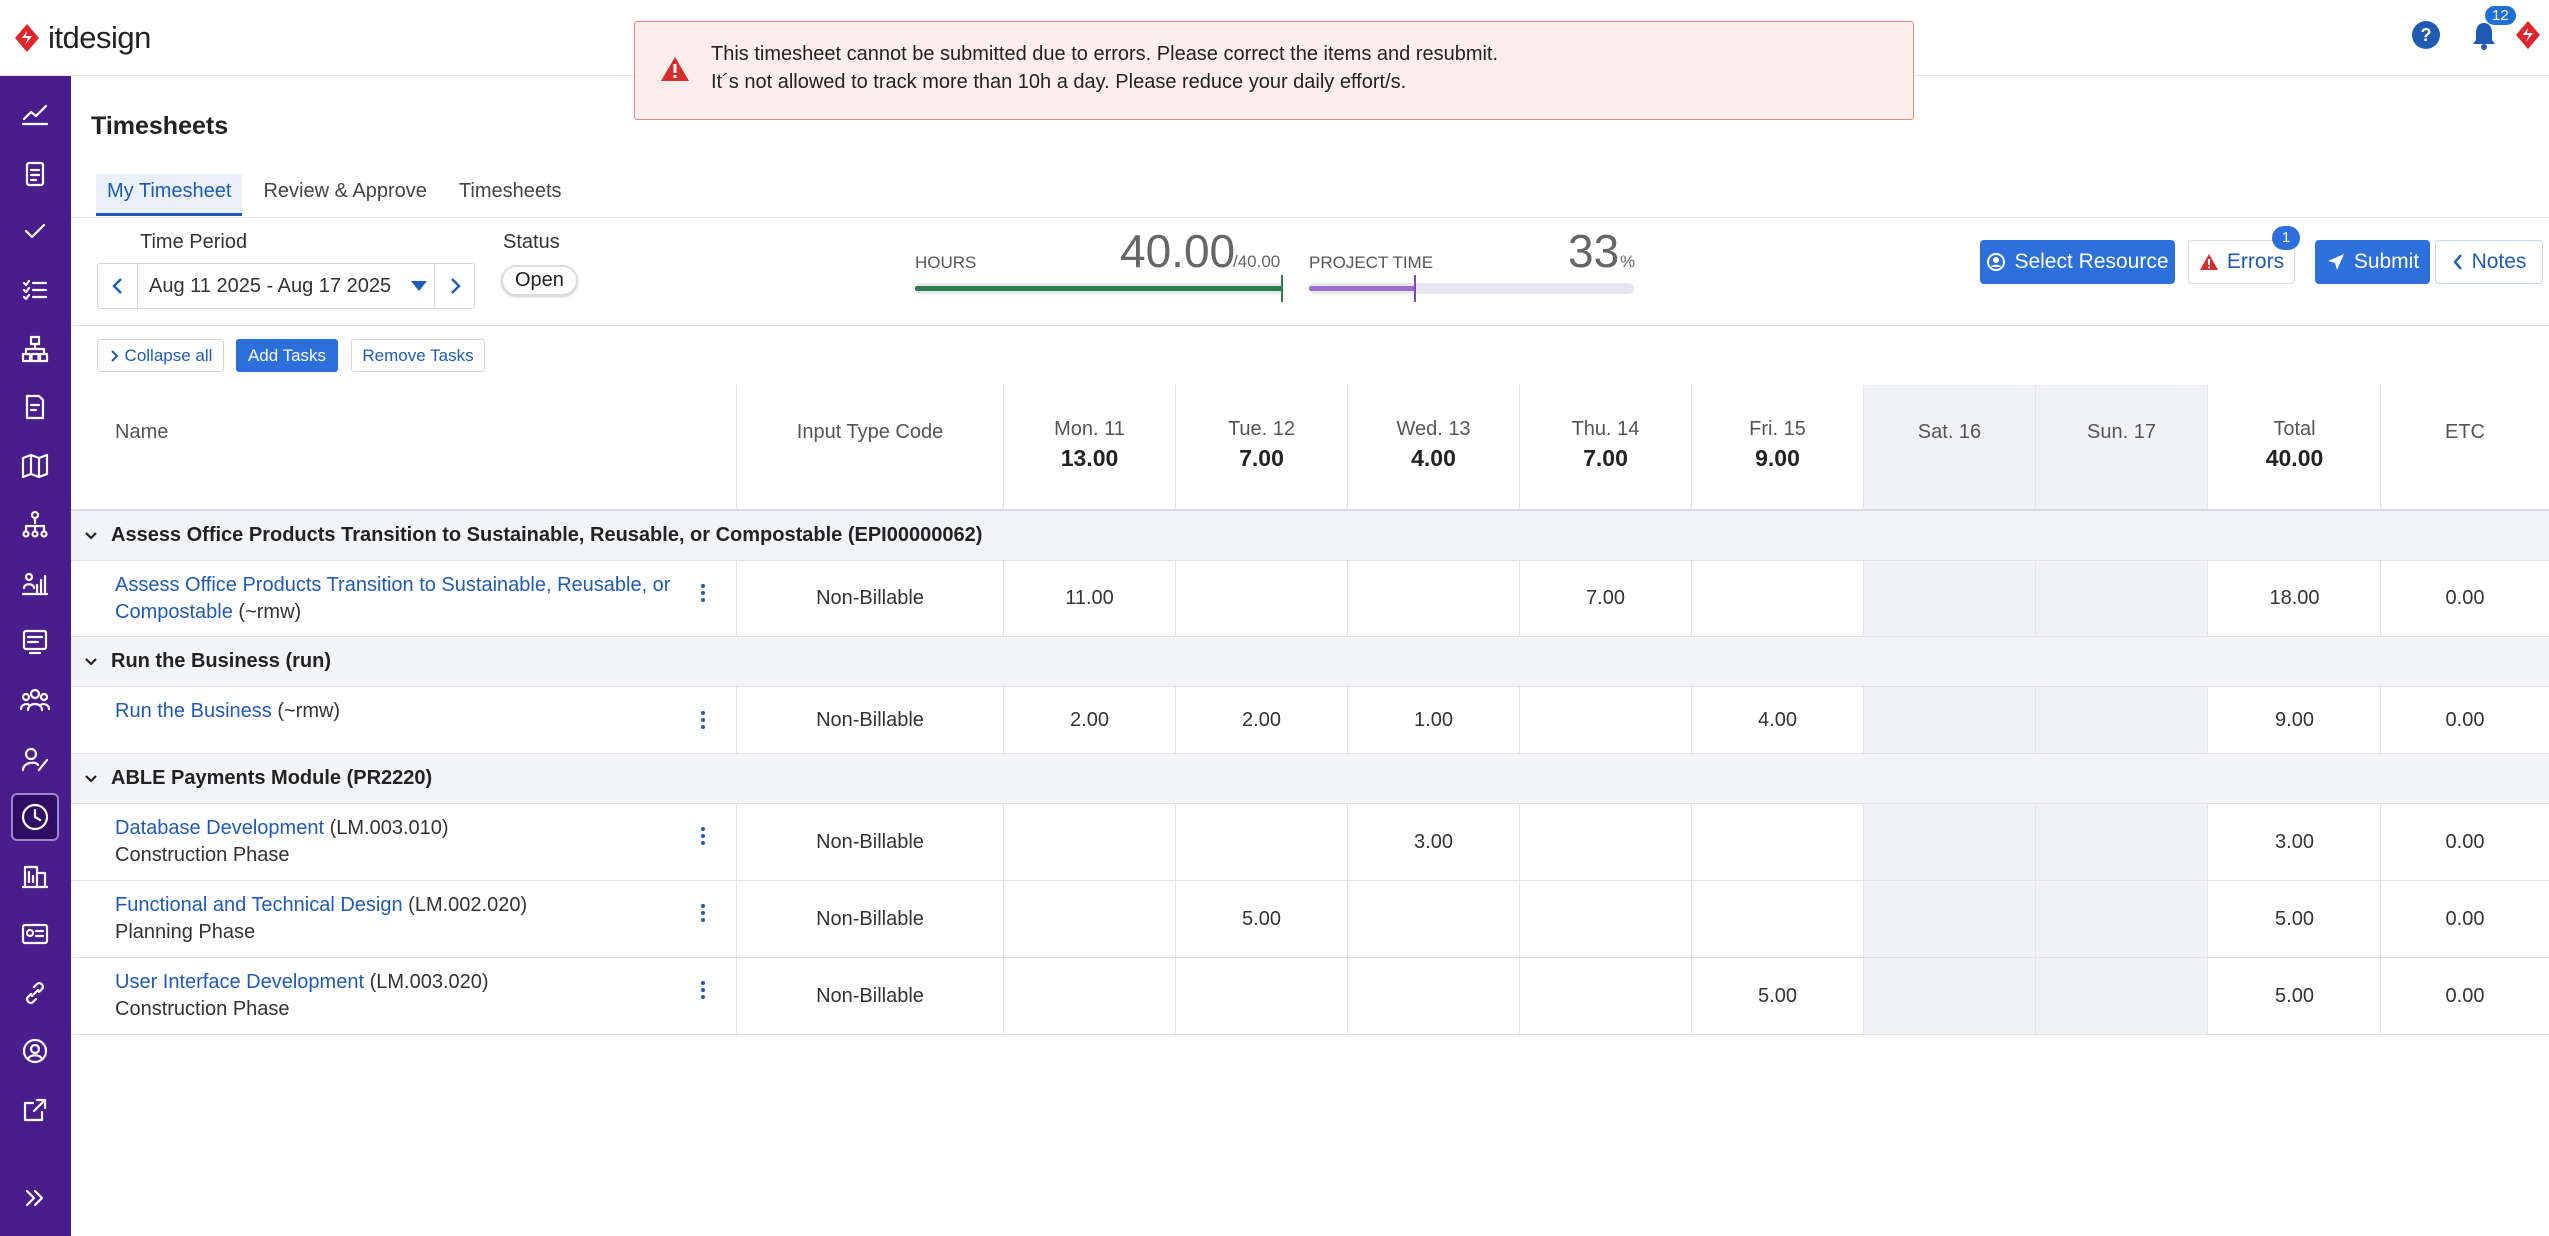  I want to click on column-total-value: 40.00, so click(2294, 458).